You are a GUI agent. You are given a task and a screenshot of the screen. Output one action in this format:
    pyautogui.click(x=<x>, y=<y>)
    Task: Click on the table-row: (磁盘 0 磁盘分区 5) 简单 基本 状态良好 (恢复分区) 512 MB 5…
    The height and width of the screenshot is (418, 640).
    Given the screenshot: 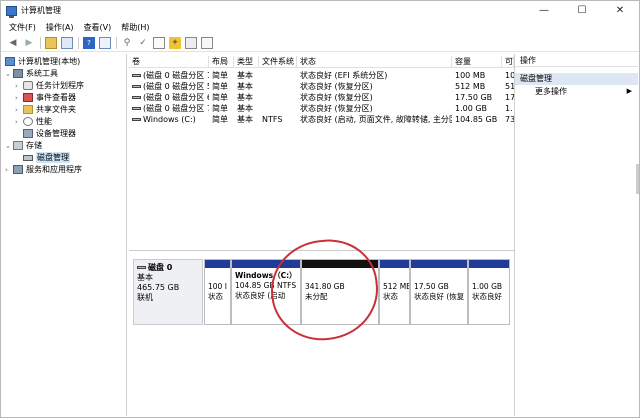 What is the action you would take?
    pyautogui.click(x=321, y=86)
    